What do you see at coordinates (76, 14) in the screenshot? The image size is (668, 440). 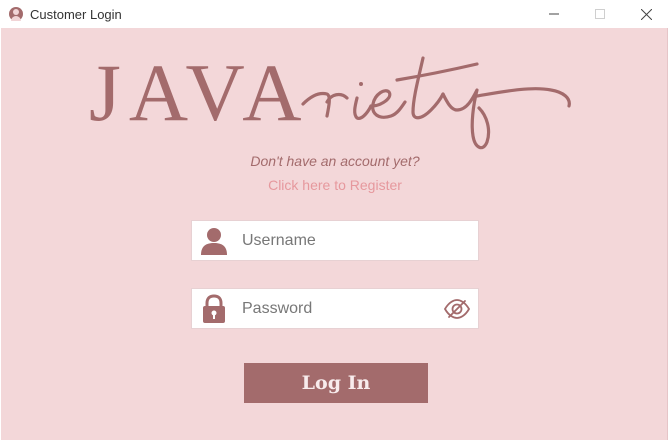 I see `window-title: Customer Login` at bounding box center [76, 14].